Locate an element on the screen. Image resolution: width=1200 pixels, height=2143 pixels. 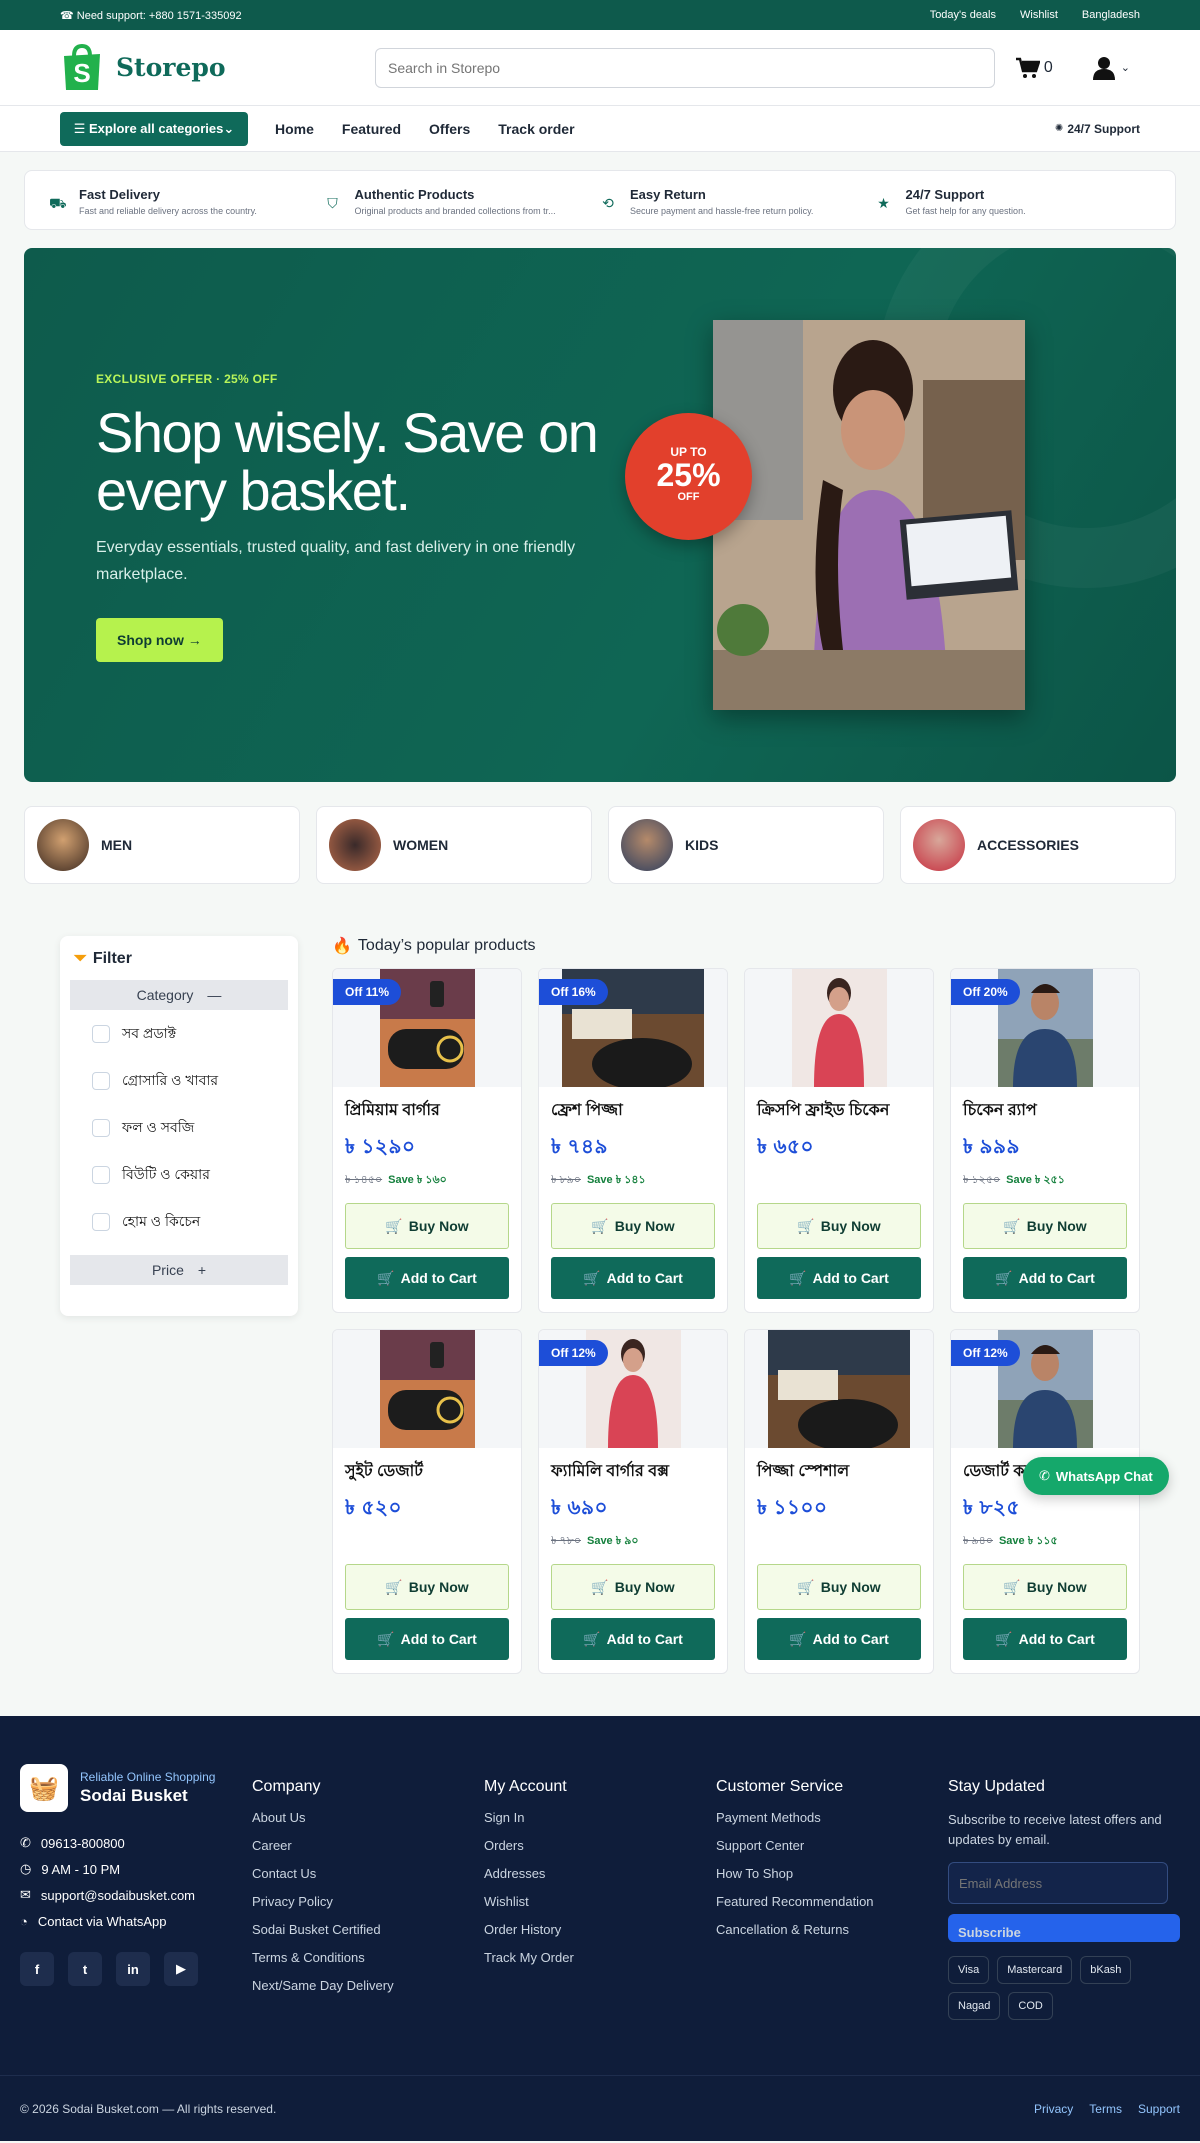
nav-home: Home is located at coordinates (294, 129).